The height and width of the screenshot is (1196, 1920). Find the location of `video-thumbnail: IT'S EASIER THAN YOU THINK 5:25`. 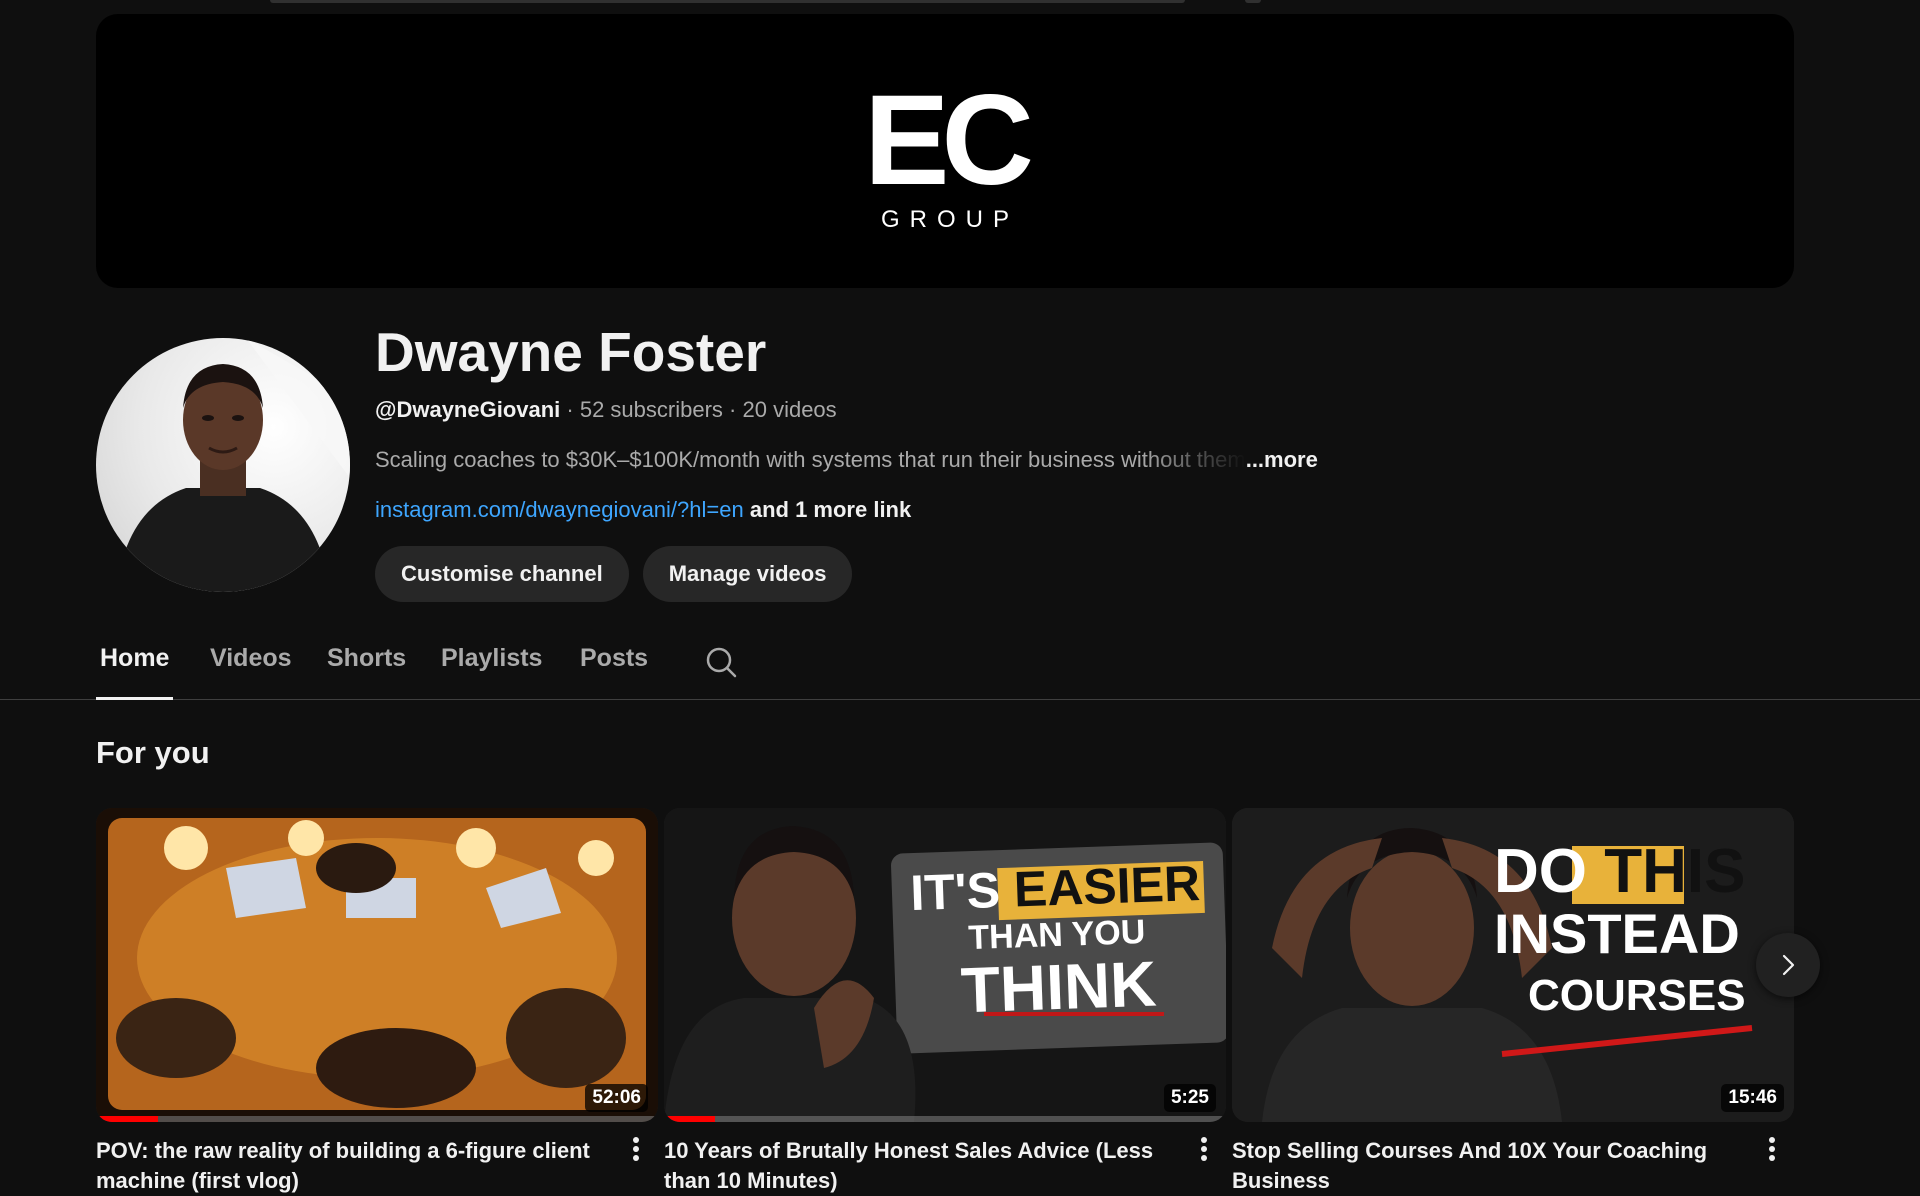

video-thumbnail: IT'S EASIER THAN YOU THINK 5:25 is located at coordinates (945, 965).